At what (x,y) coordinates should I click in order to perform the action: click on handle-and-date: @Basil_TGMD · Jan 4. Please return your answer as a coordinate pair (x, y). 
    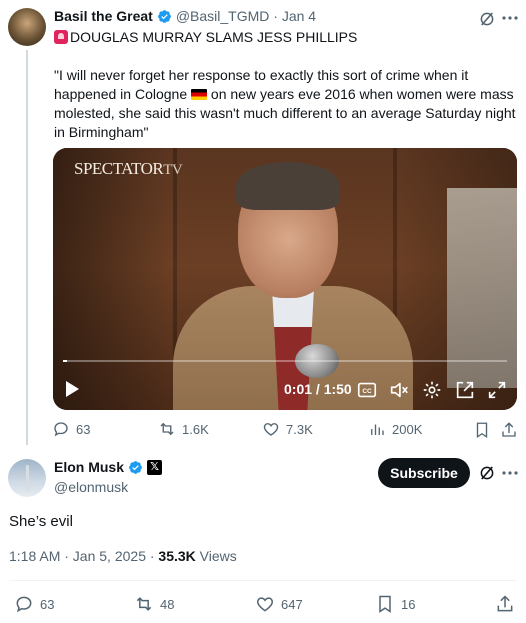
    Looking at the image, I should click on (246, 16).